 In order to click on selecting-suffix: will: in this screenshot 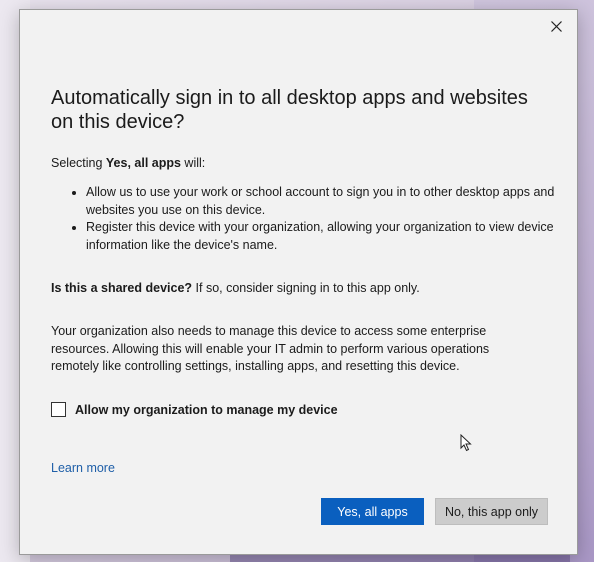, I will do `click(193, 163)`.